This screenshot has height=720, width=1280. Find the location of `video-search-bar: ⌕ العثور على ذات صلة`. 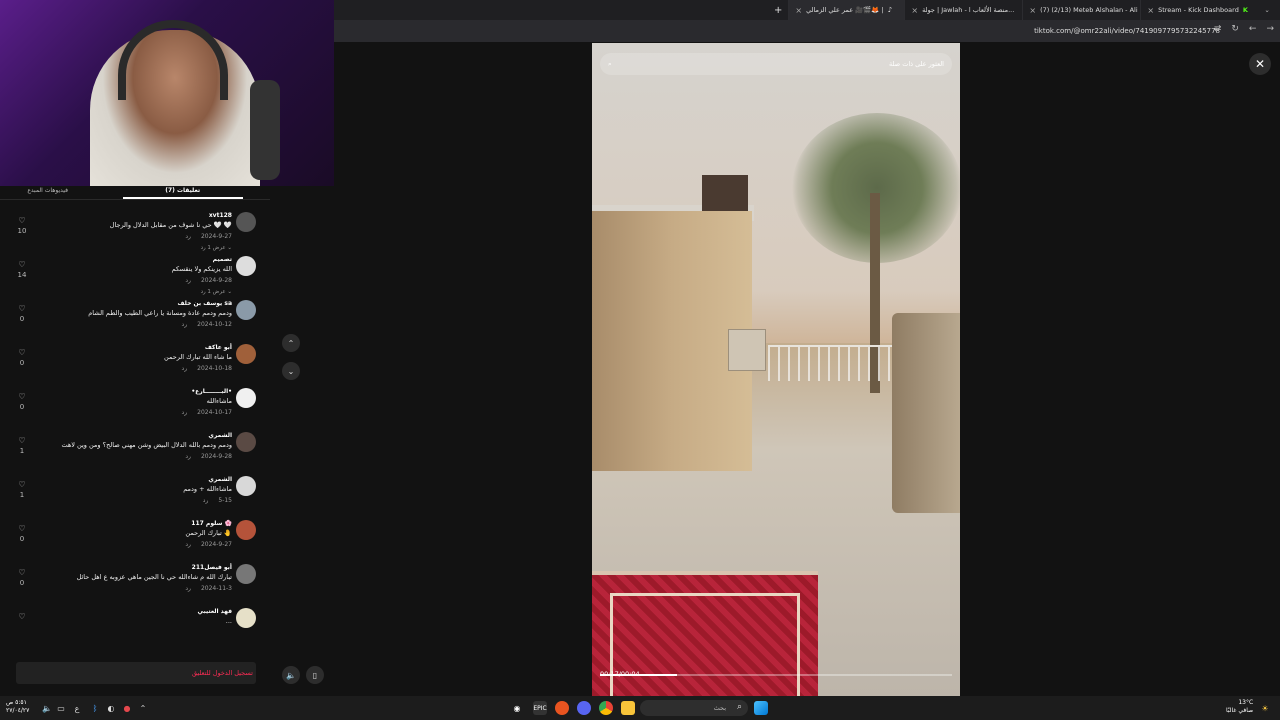

video-search-bar: ⌕ العثور على ذات صلة is located at coordinates (776, 64).